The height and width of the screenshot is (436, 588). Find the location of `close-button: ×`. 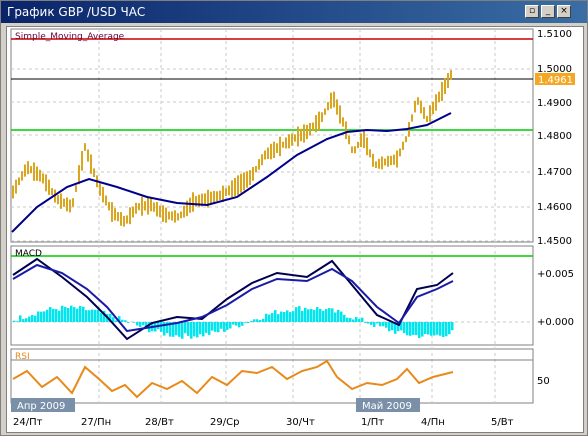

close-button: × is located at coordinates (564, 11).